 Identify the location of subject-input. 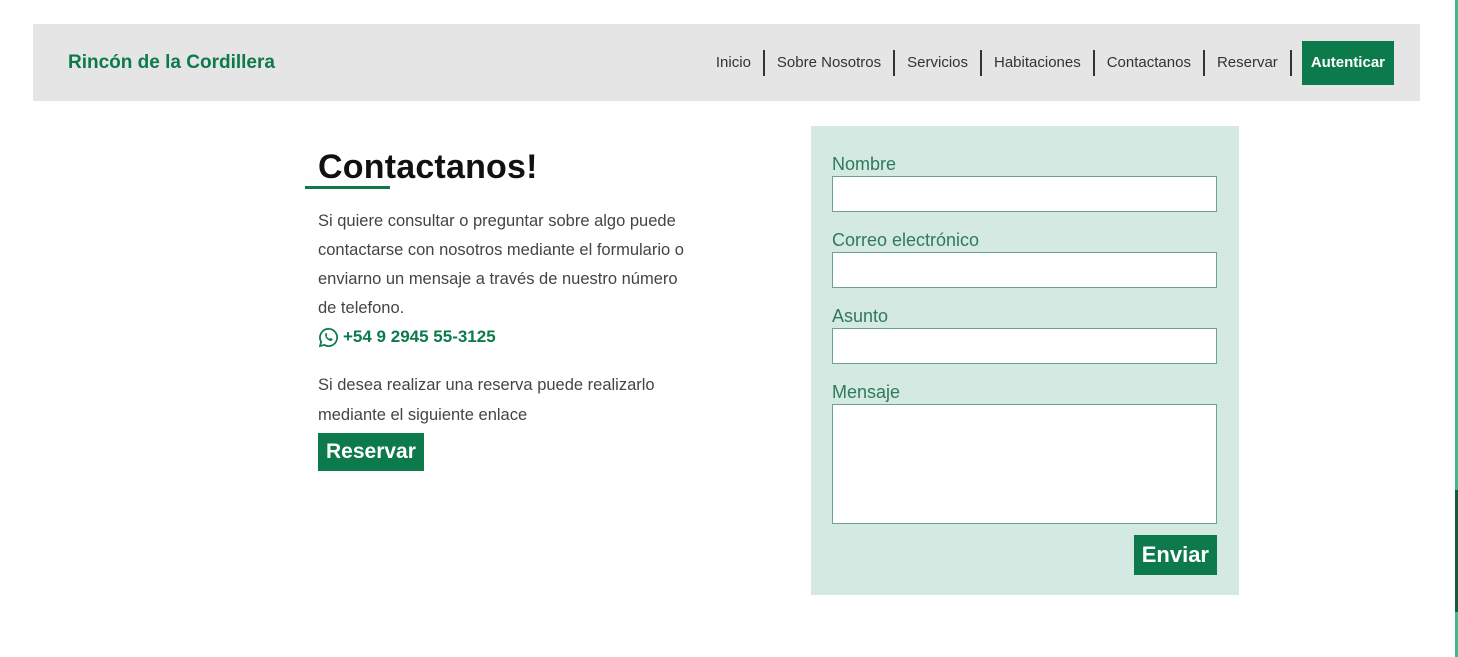
(1024, 346).